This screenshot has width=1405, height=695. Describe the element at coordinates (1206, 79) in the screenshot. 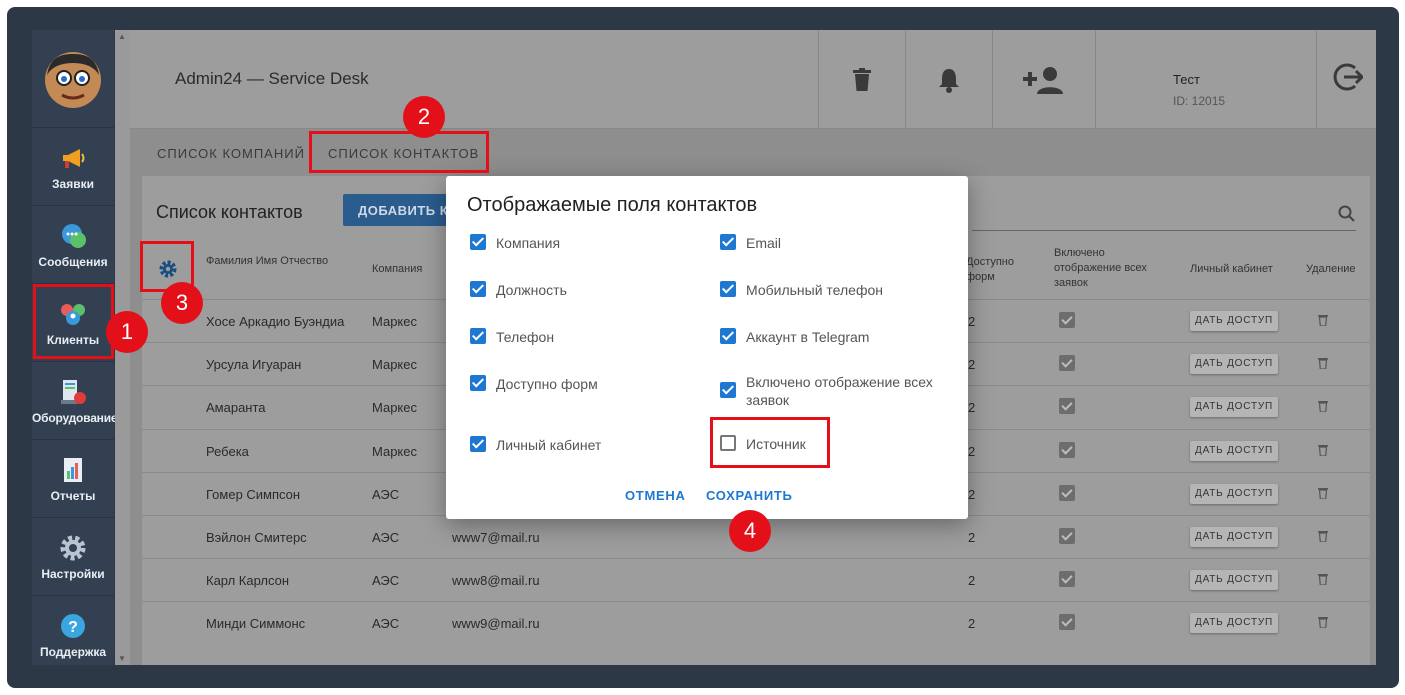

I see `user-info: Тест ID: 12015` at that location.